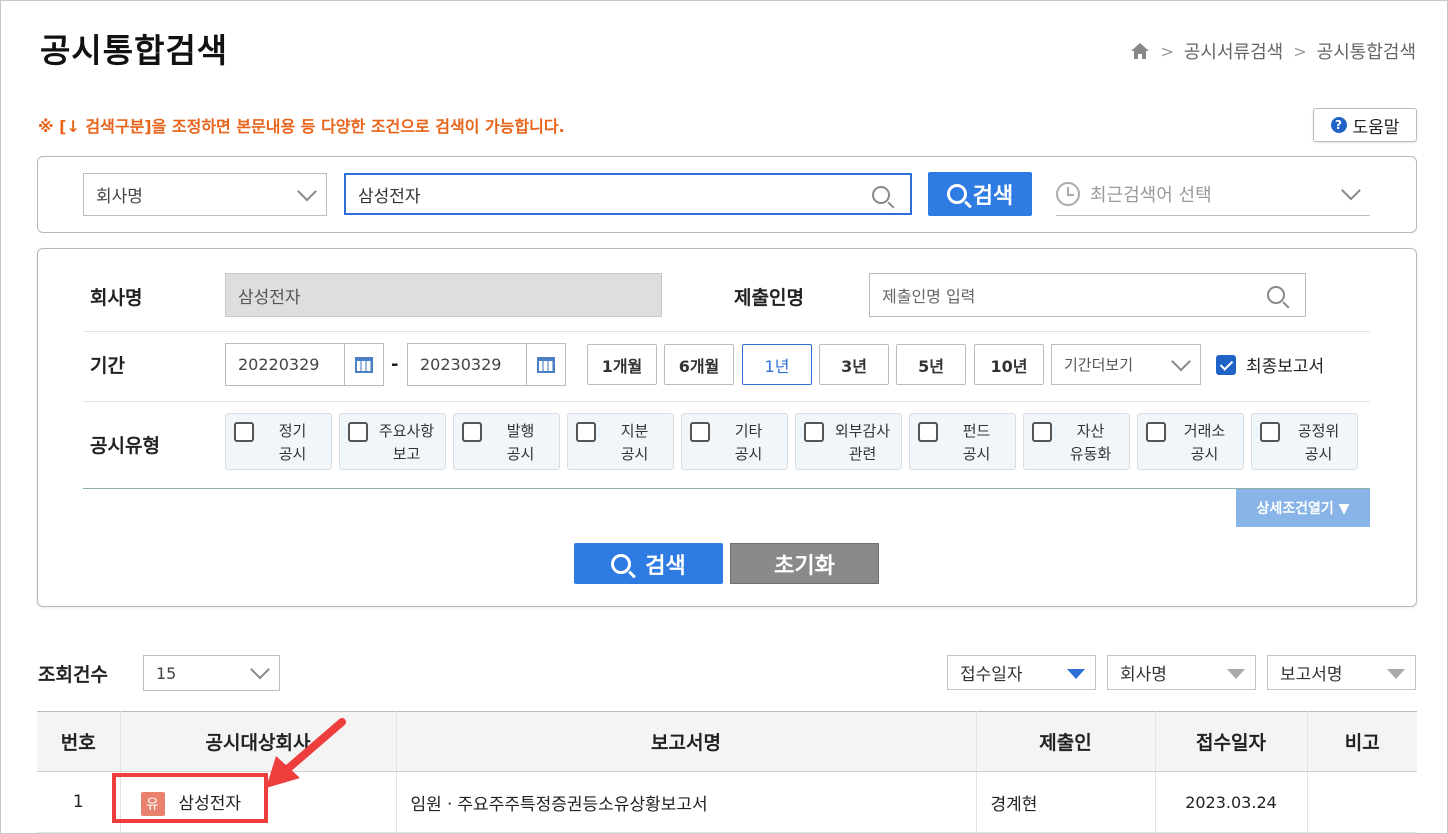 This screenshot has height=834, width=1448. What do you see at coordinates (1285, 367) in the screenshot?
I see `final-report-label: 최종보고서` at bounding box center [1285, 367].